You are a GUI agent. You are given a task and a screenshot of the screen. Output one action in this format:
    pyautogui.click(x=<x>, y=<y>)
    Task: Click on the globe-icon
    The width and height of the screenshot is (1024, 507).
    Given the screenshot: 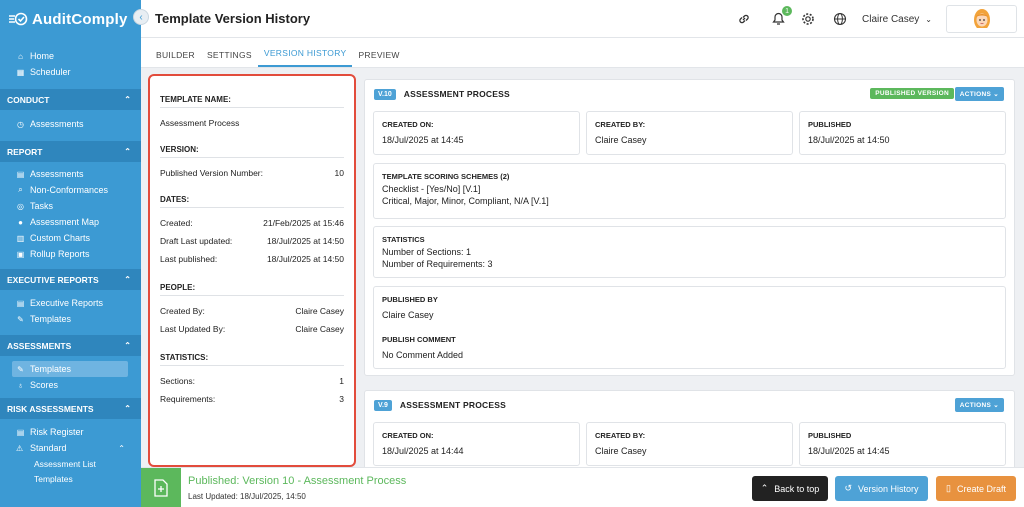 What is the action you would take?
    pyautogui.click(x=840, y=19)
    